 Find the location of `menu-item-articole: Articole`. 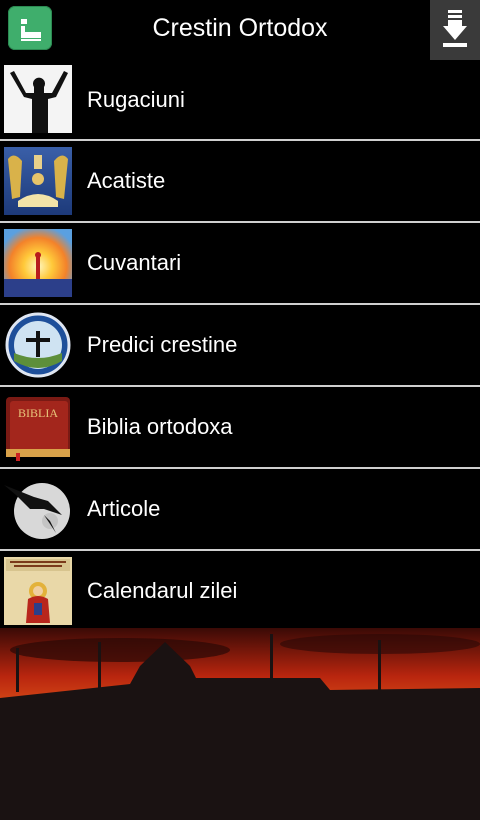

menu-item-articole: Articole is located at coordinates (240, 510).